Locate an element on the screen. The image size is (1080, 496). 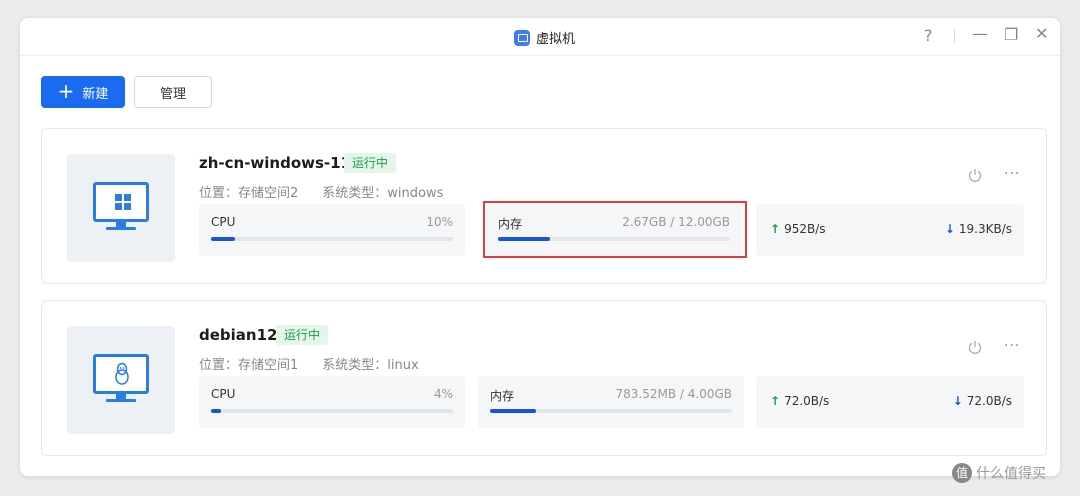
window-title: 虚拟机 is located at coordinates (544, 37).